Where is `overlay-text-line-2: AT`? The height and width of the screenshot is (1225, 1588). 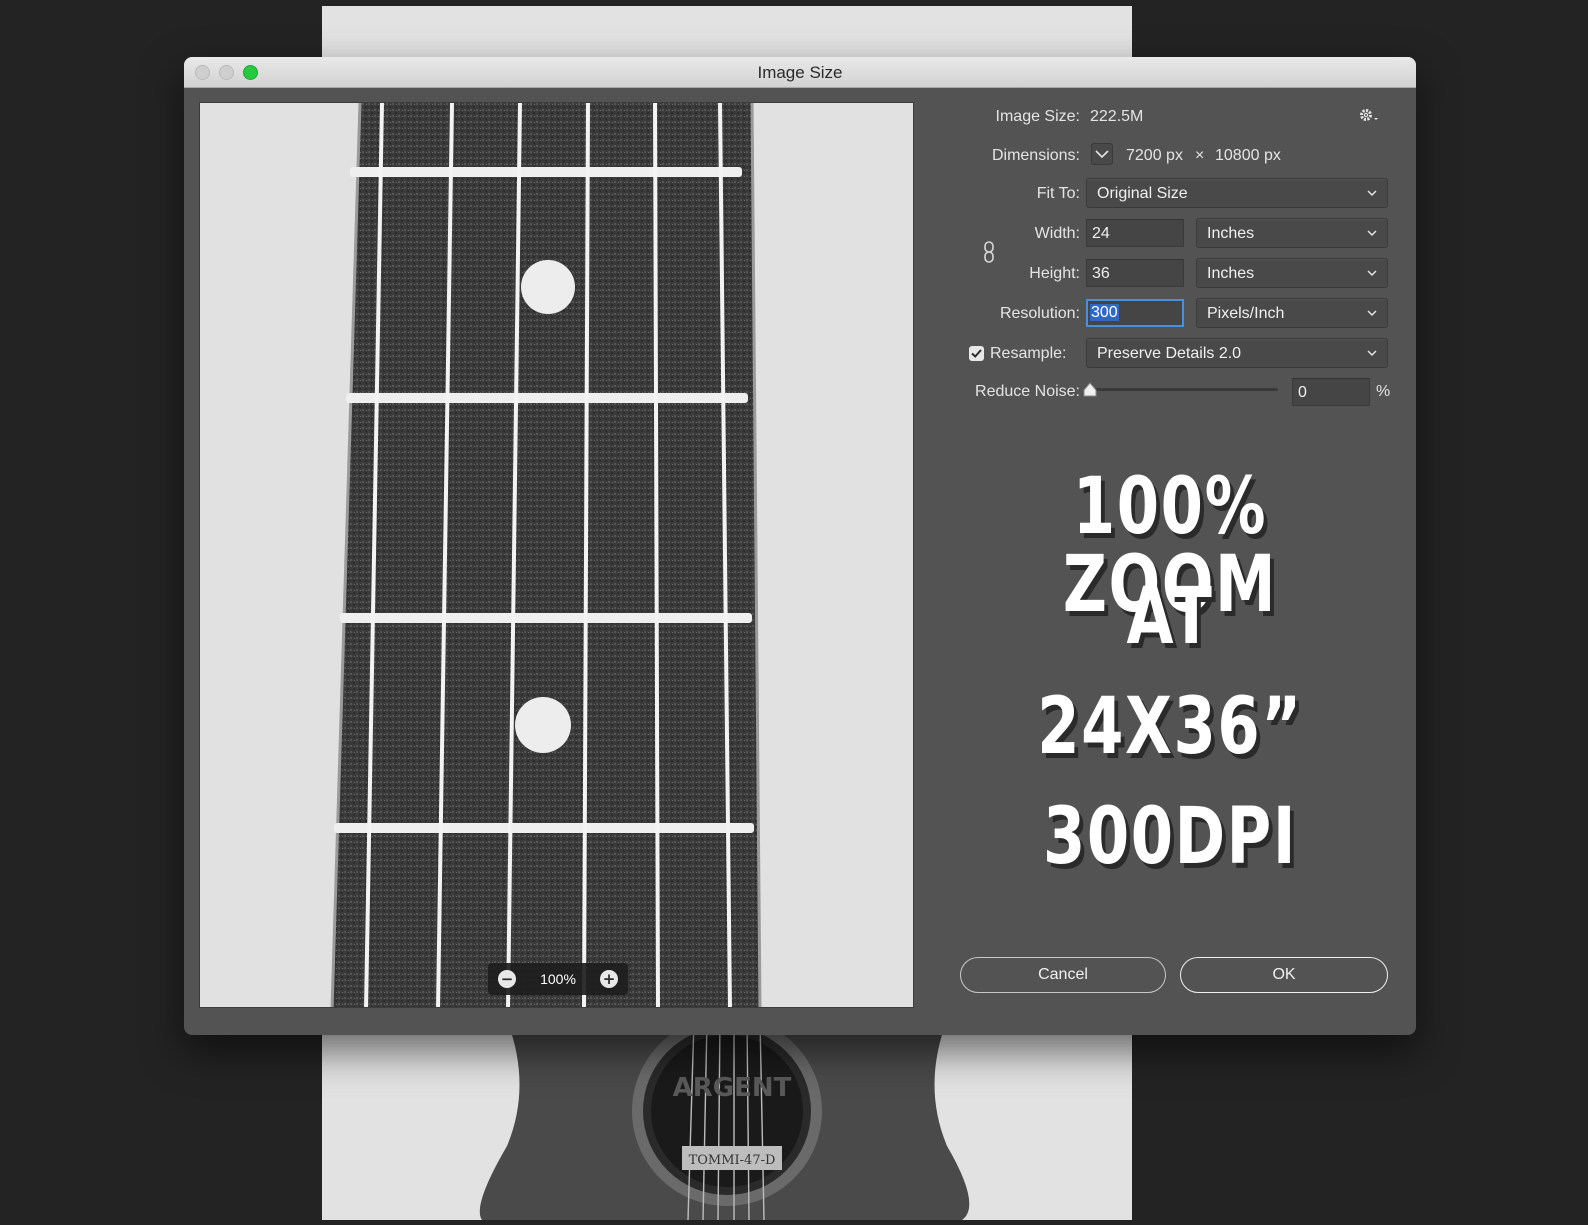 overlay-text-line-2: AT is located at coordinates (1170, 617).